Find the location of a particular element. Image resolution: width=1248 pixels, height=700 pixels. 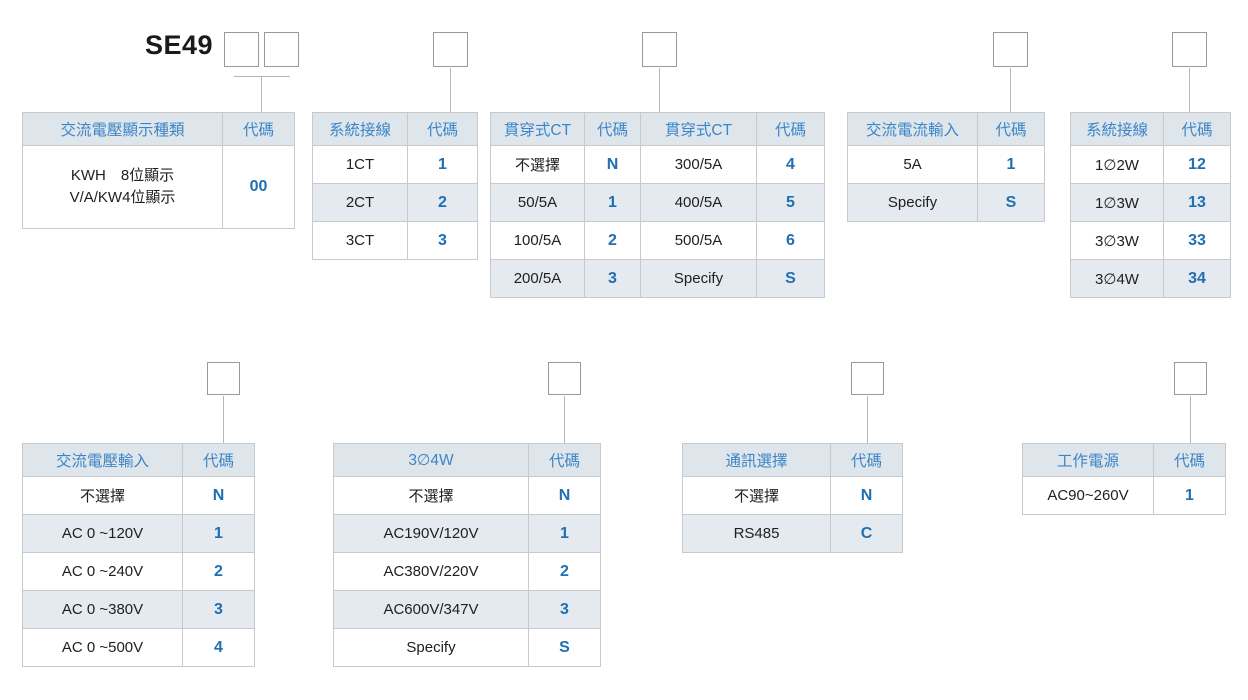

table-row: 100/5A 2 500/5A 6 is located at coordinates (657, 240).